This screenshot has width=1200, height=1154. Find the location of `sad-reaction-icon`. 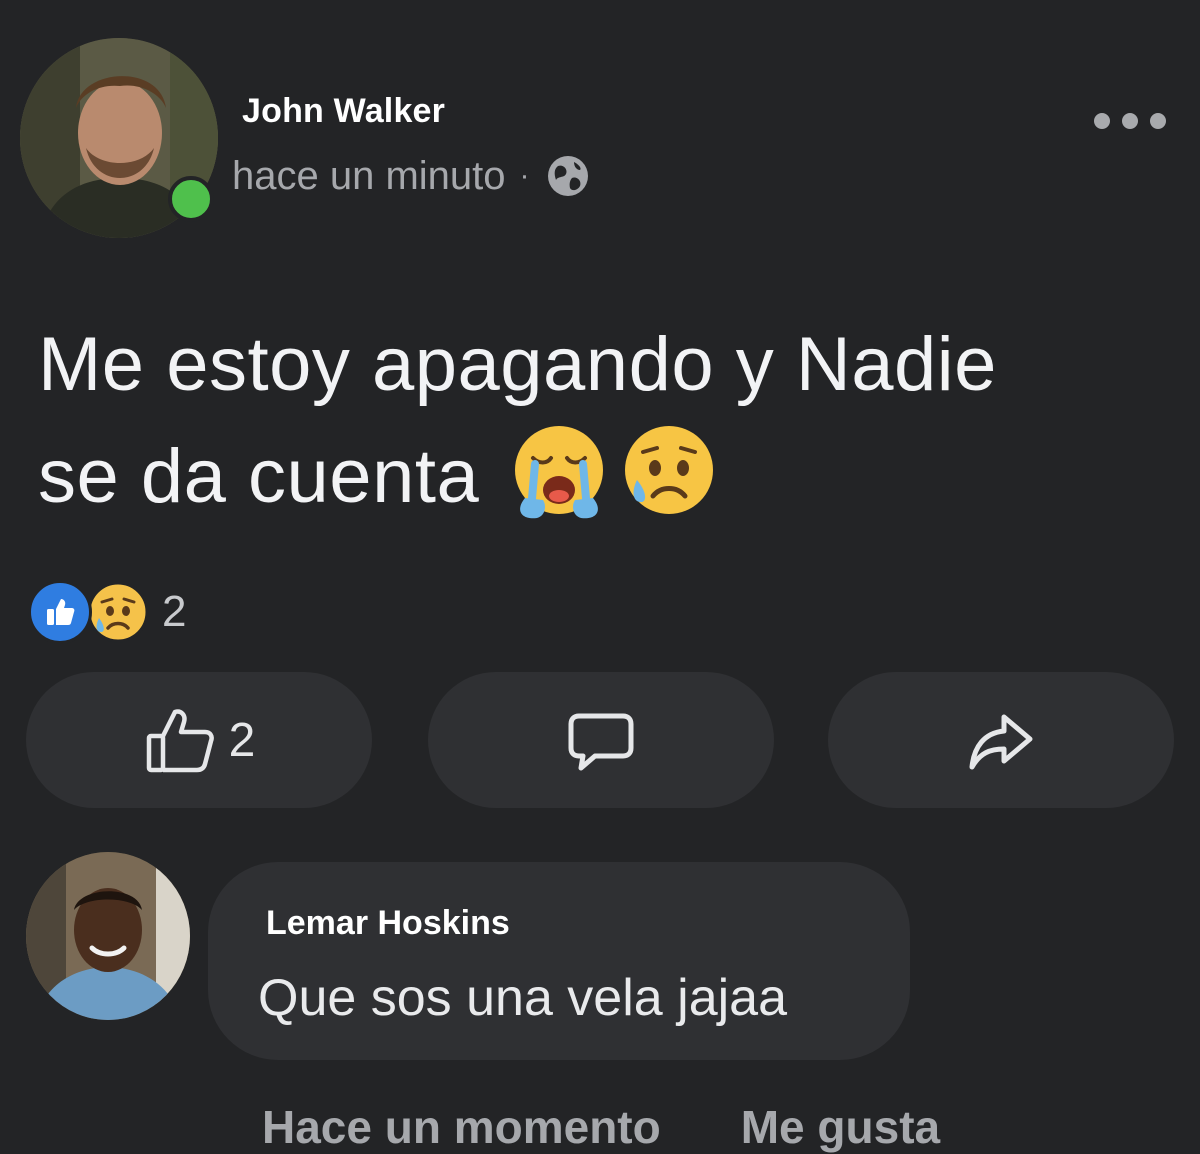

sad-reaction-icon is located at coordinates (118, 612).